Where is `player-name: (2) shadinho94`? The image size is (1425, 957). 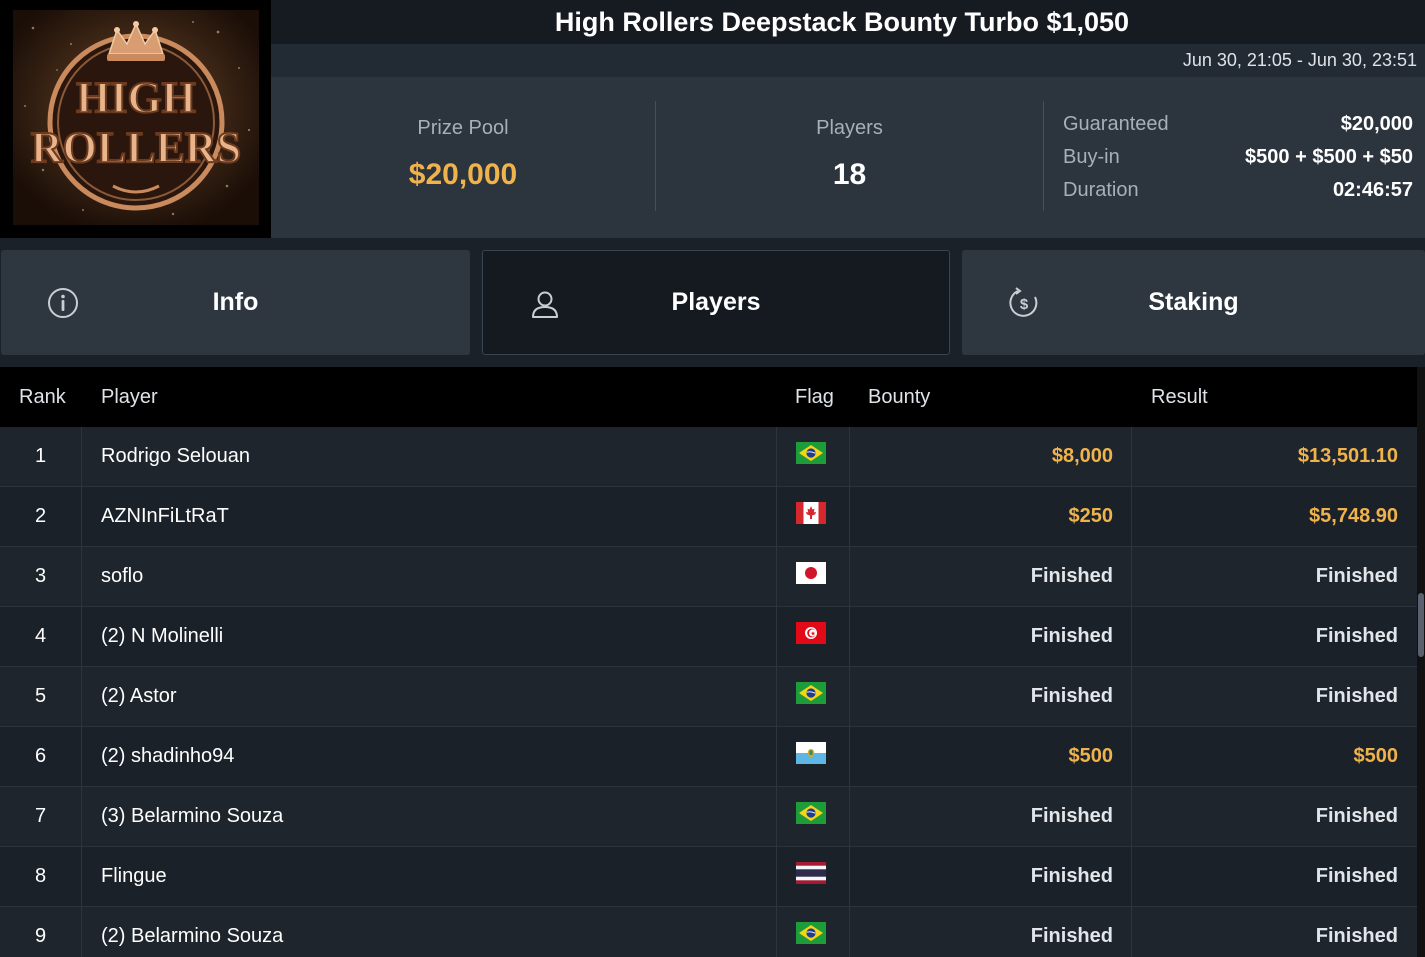 player-name: (2) shadinho94 is located at coordinates (167, 757).